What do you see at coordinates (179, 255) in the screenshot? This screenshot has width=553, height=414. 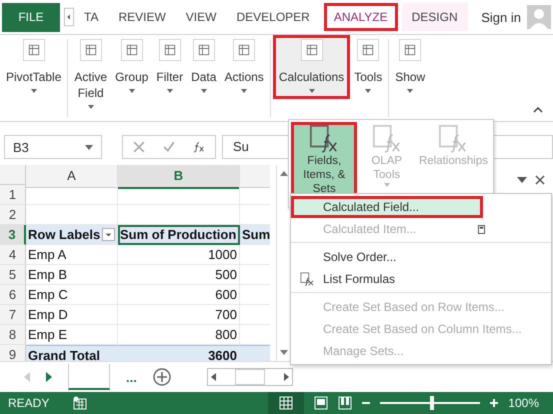 I see `table-cell: 1000` at bounding box center [179, 255].